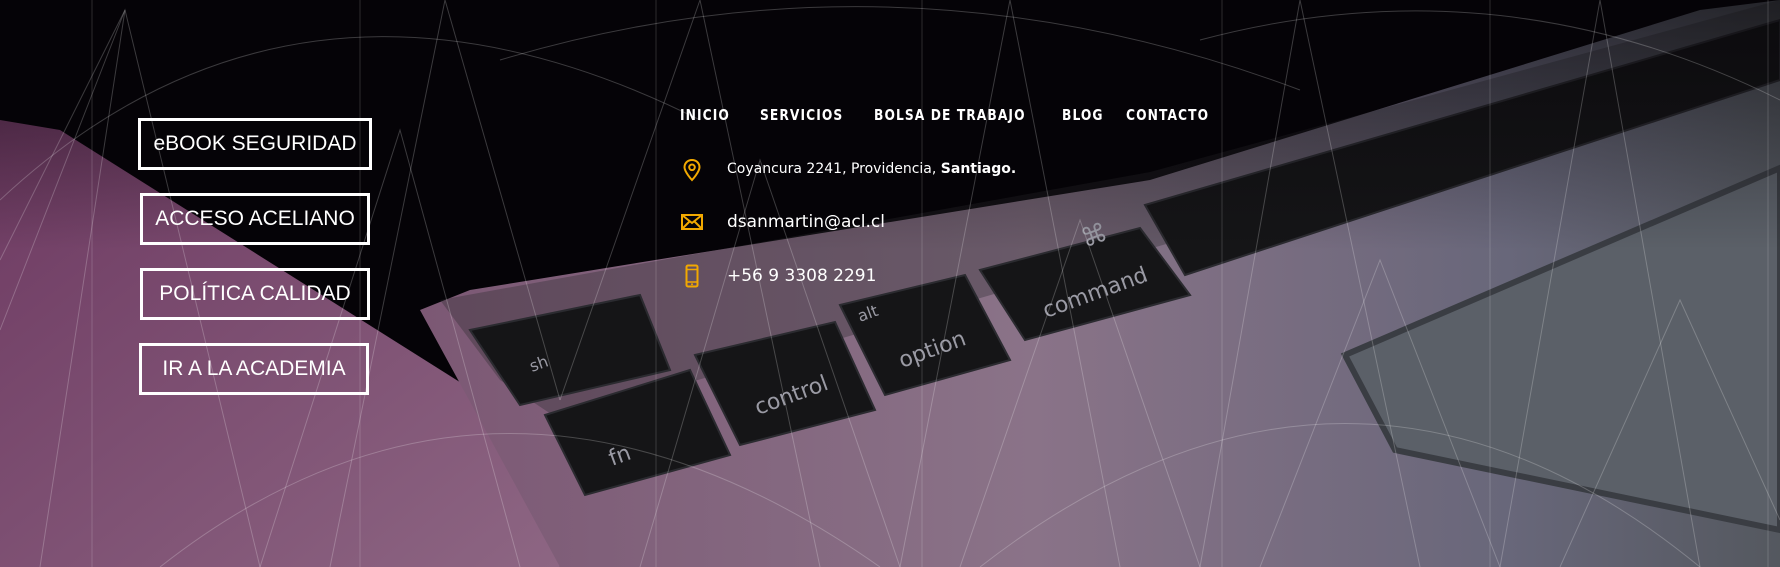  Describe the element at coordinates (692, 222) in the screenshot. I see `envelope-icon` at that location.